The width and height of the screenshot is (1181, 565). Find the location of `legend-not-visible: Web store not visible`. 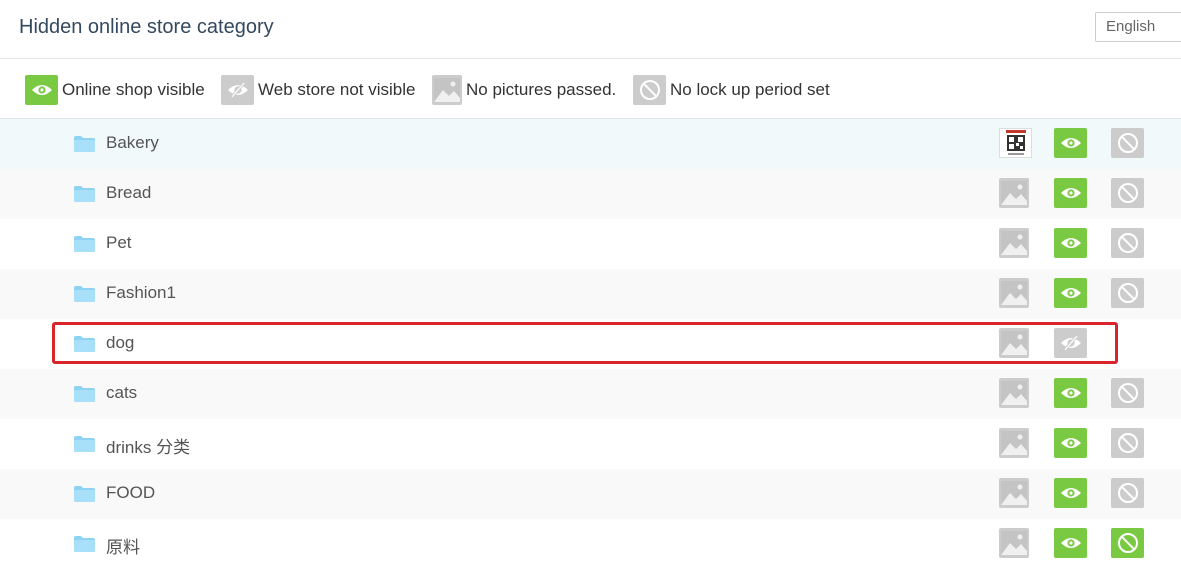

legend-not-visible: Web store not visible is located at coordinates (318, 90).